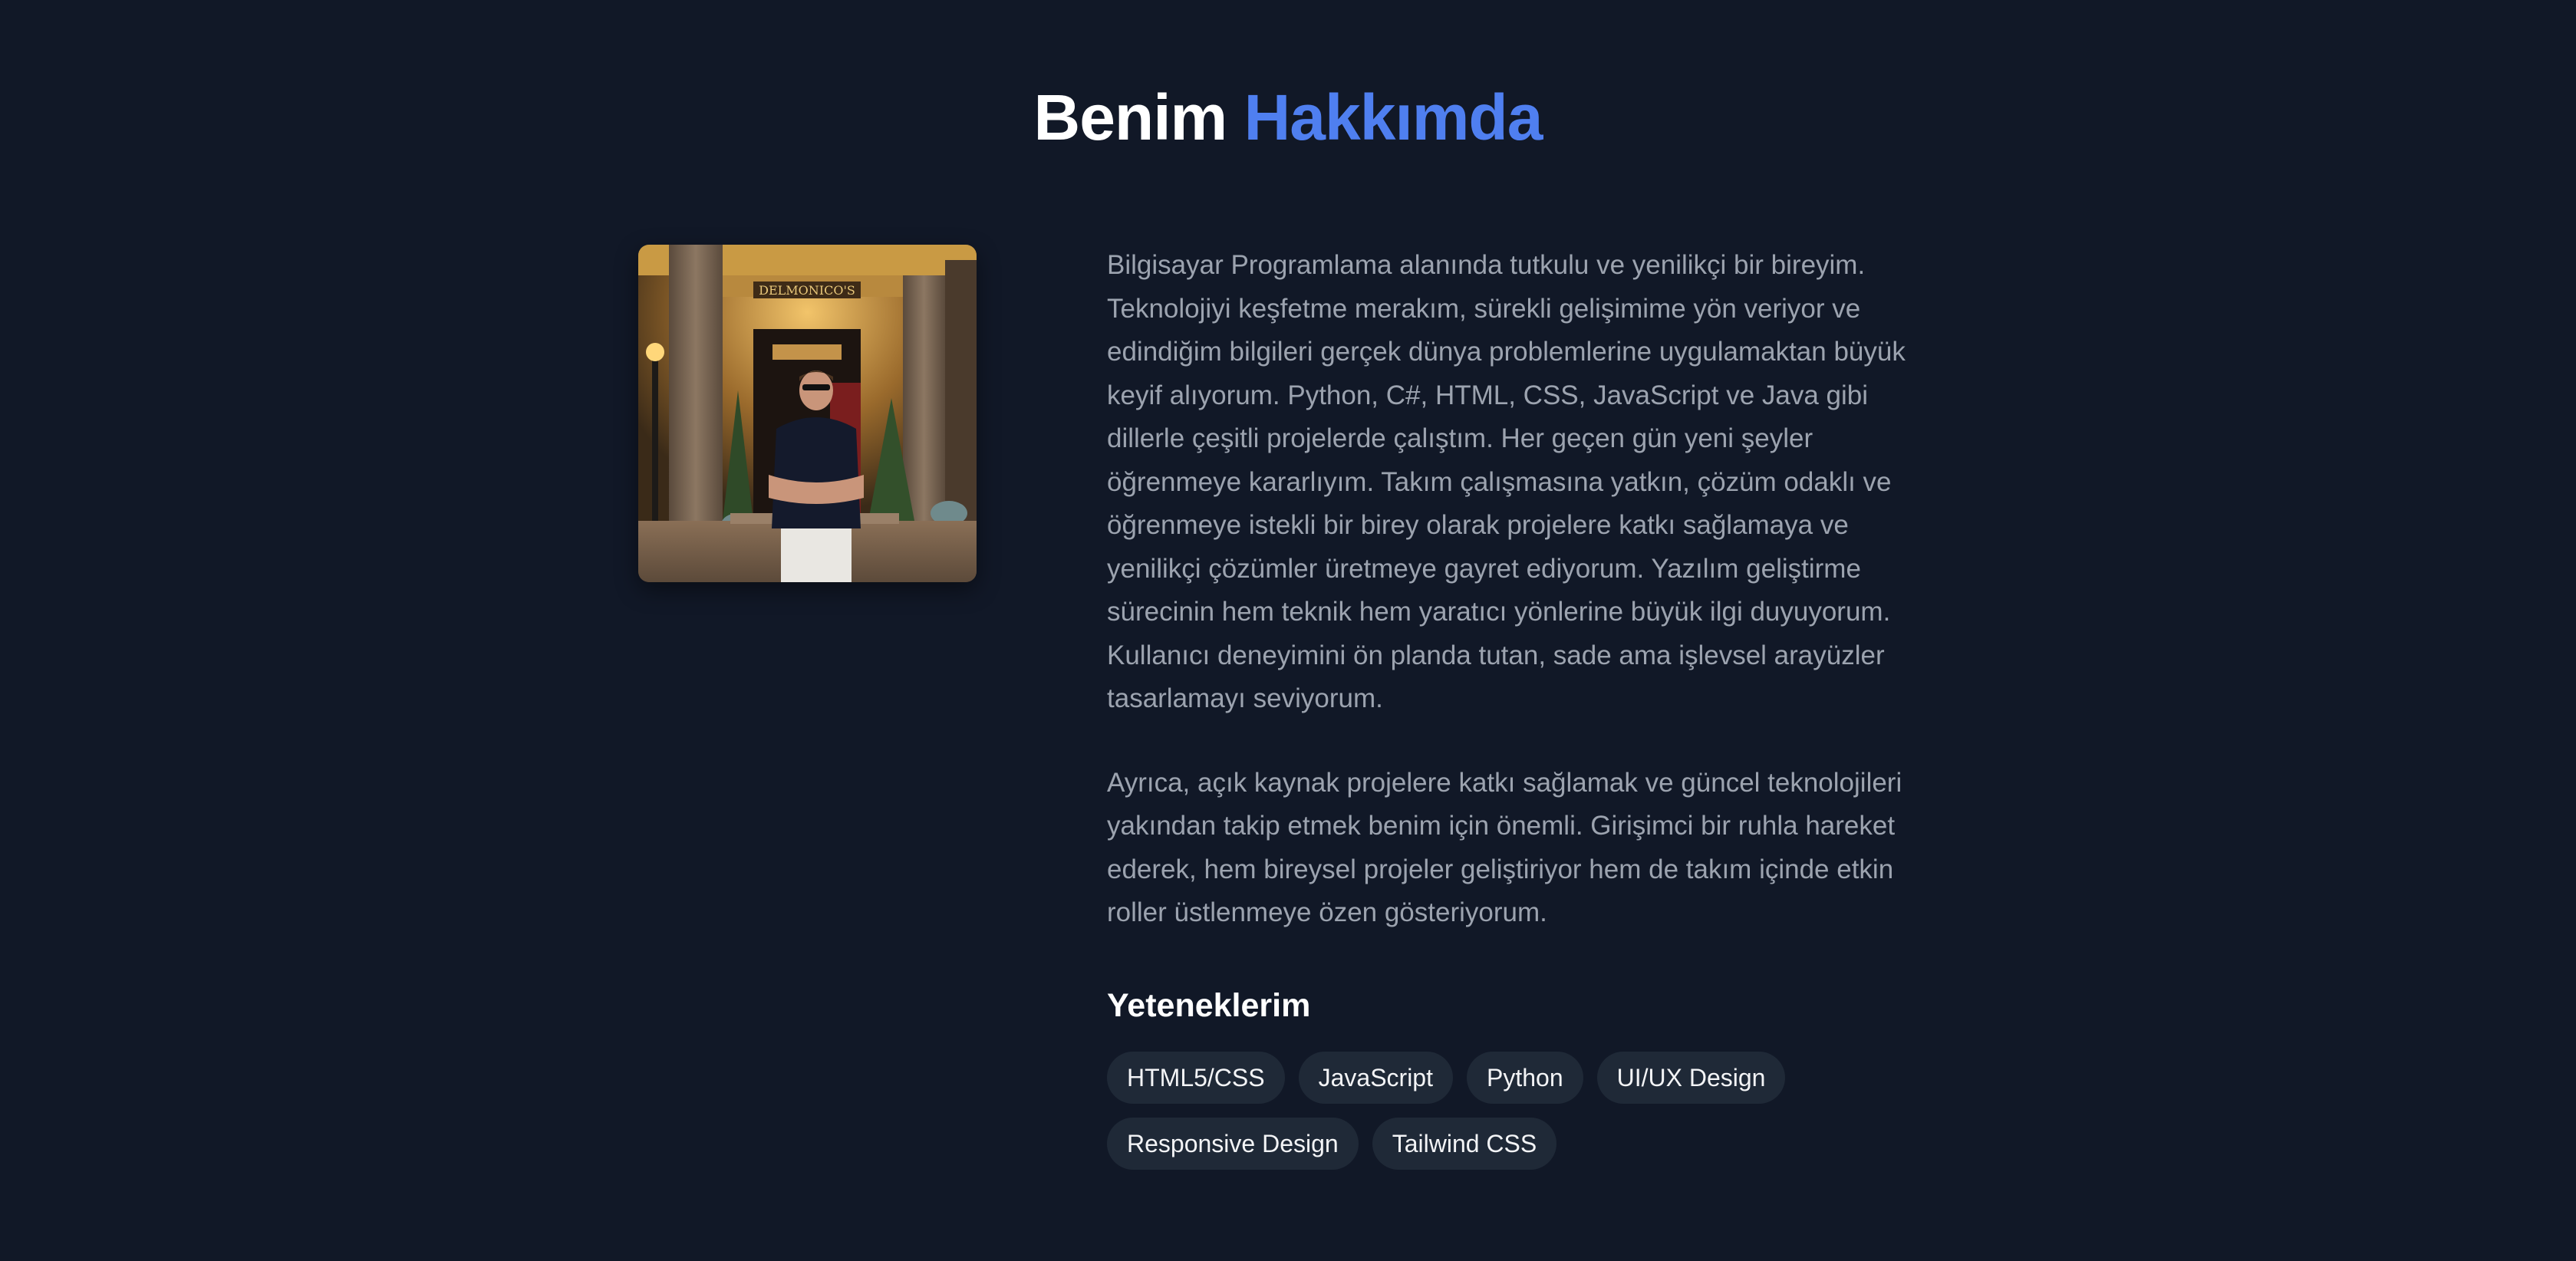 This screenshot has width=2576, height=1261. Describe the element at coordinates (807, 413) in the screenshot. I see `profile-photo: DELMONICO'S` at that location.